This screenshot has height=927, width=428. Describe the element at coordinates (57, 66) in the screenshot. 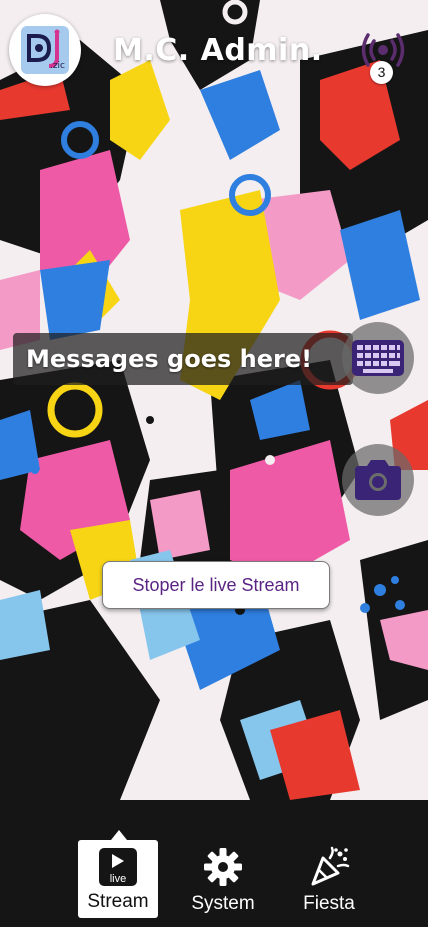

I see `logo-text: .zic` at that location.